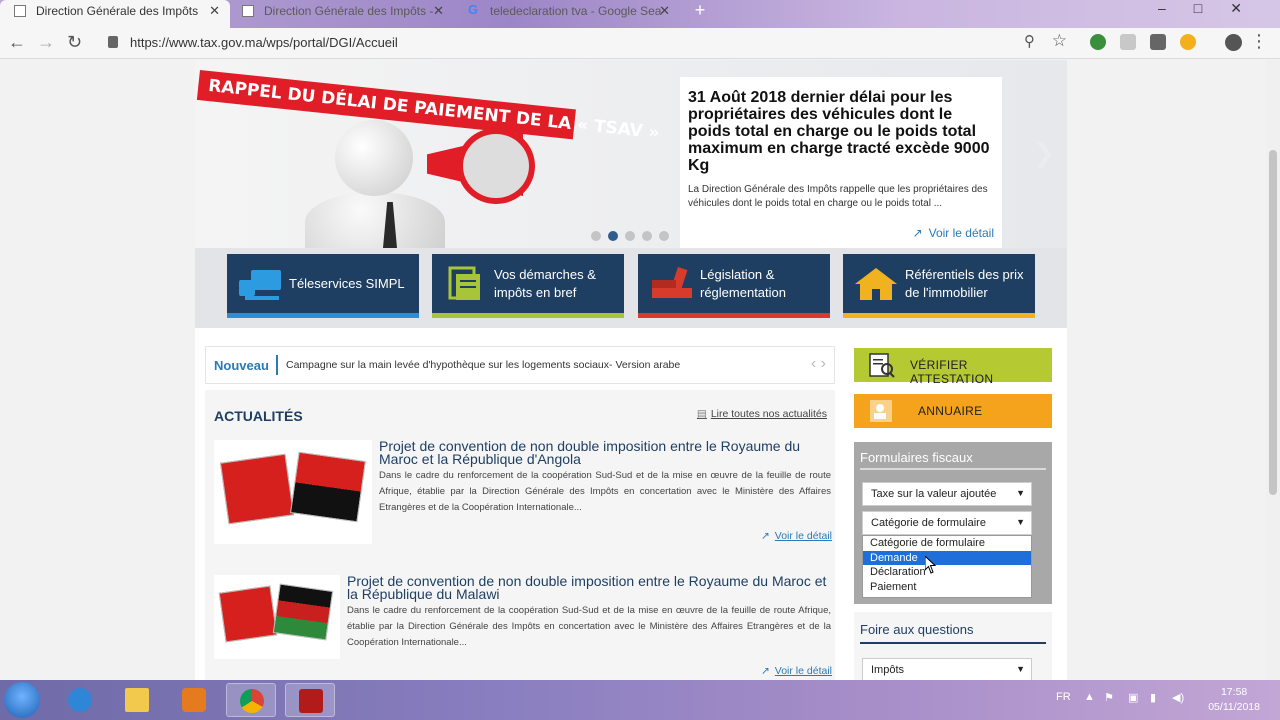  I want to click on taskbar-explorer, so click(137, 700).